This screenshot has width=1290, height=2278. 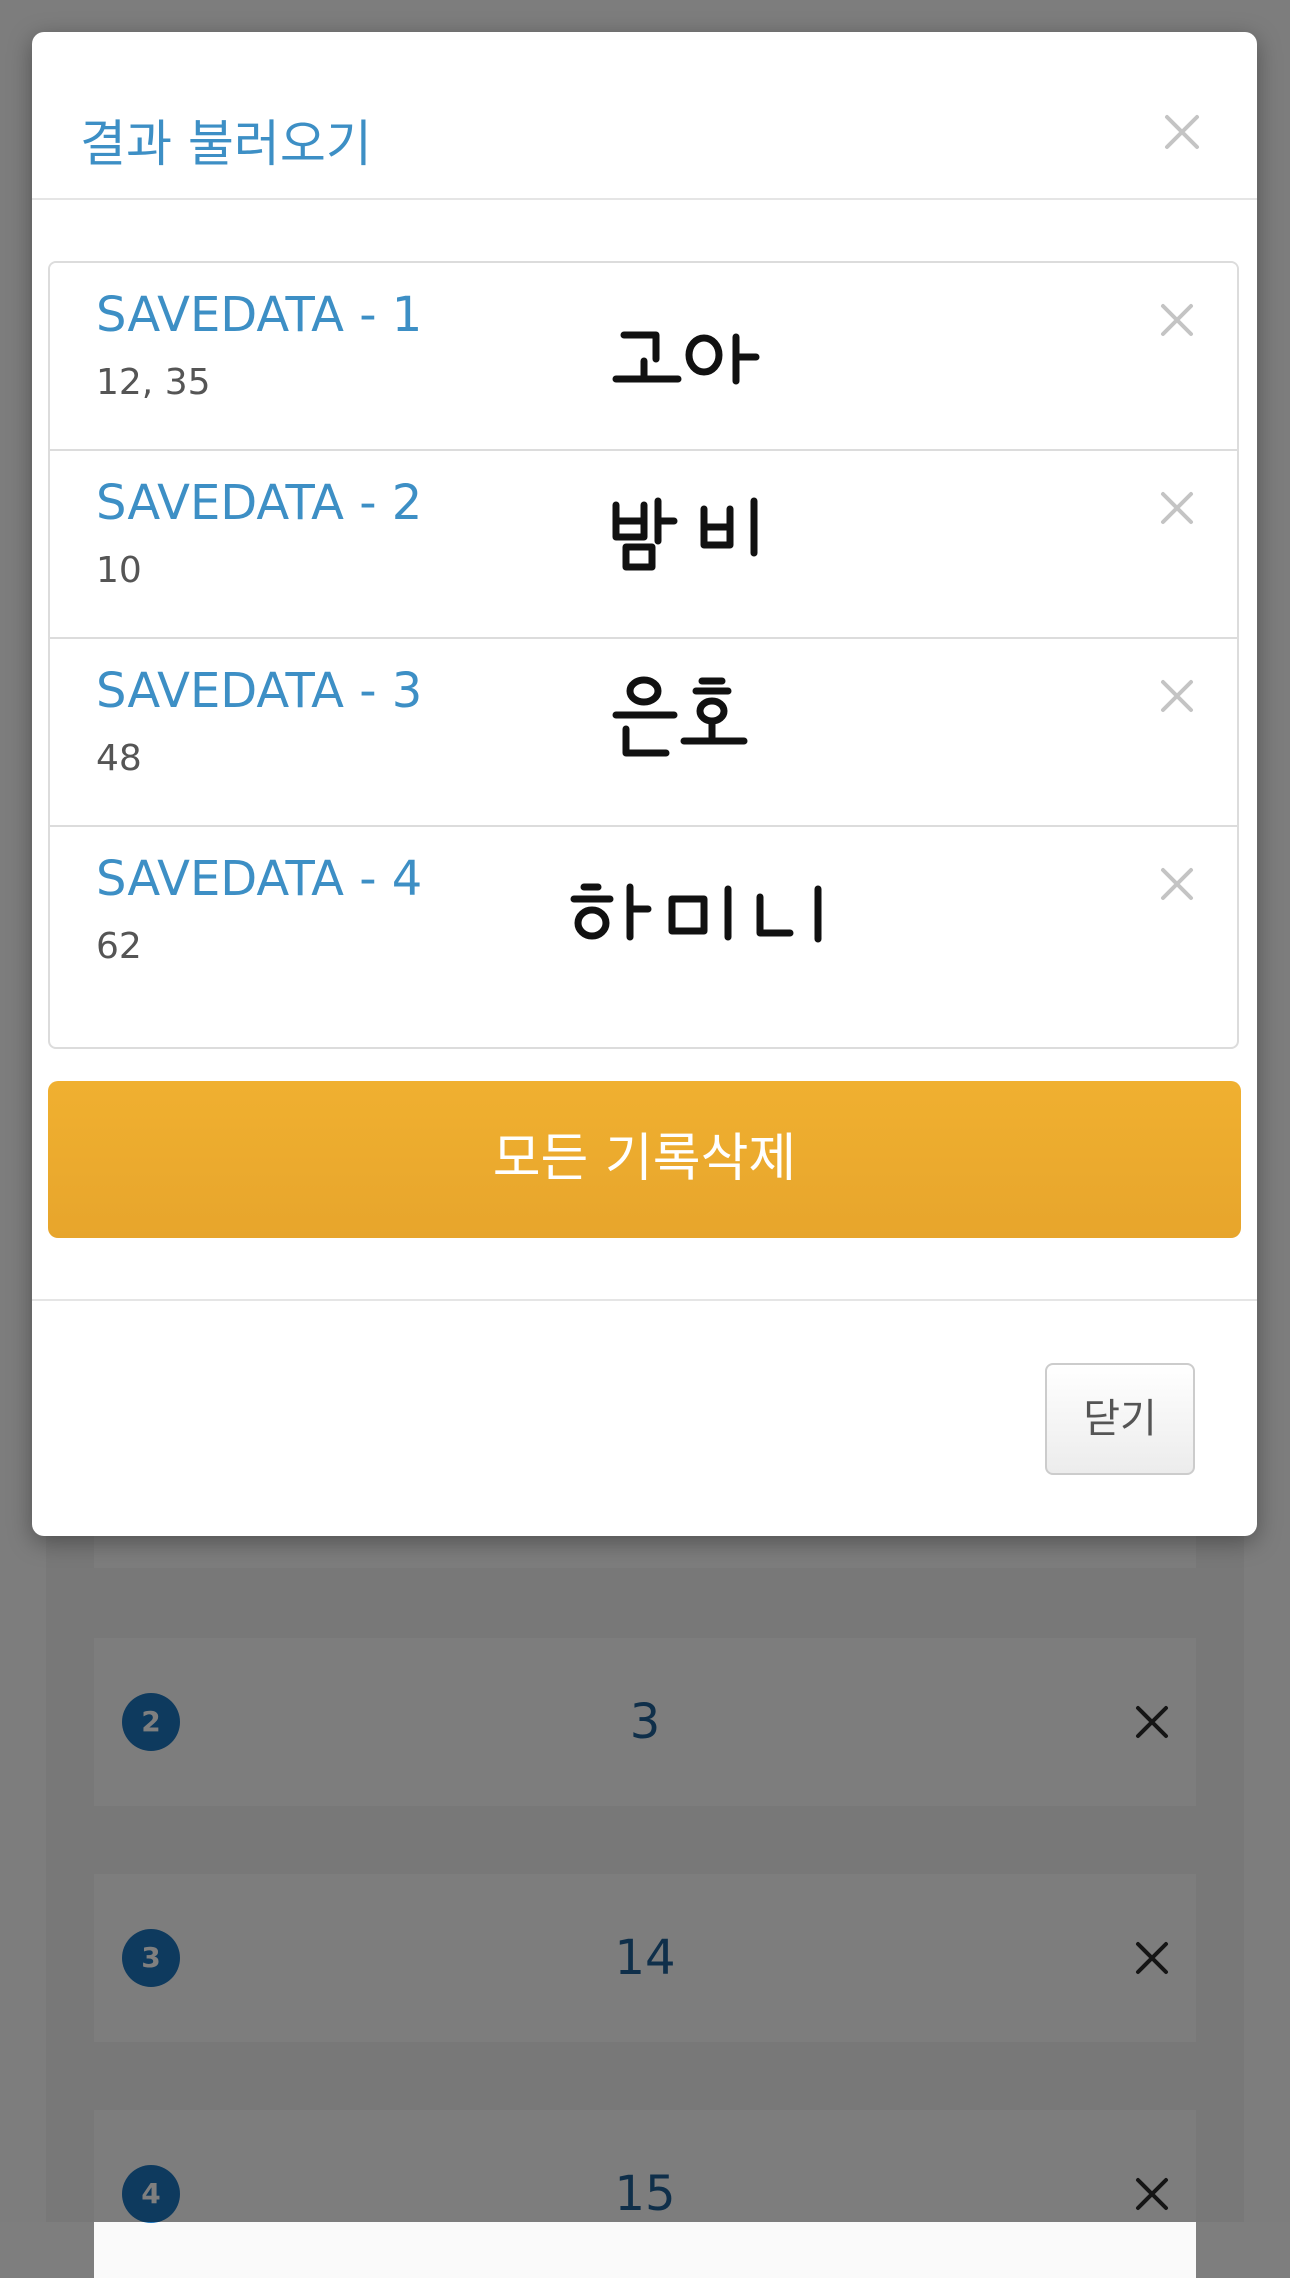 What do you see at coordinates (1182, 132) in the screenshot?
I see `close-icon` at bounding box center [1182, 132].